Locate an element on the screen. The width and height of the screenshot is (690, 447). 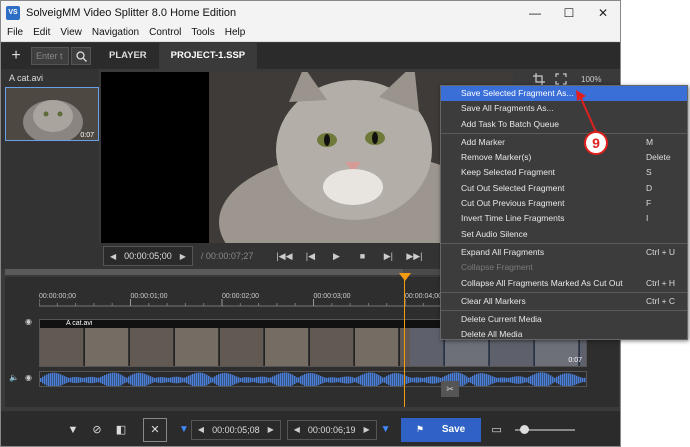
marker-out-icon: ▼ is located at coordinates (386, 429).